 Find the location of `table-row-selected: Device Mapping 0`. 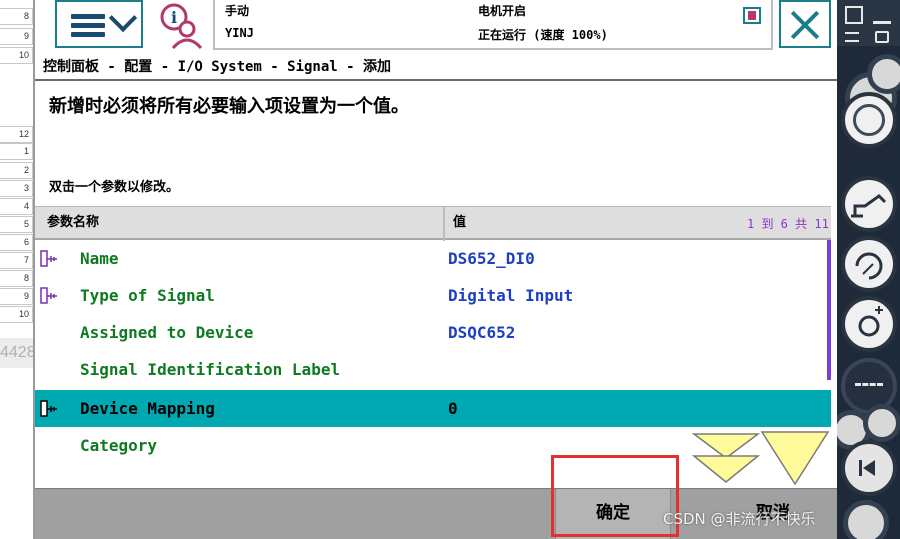

table-row-selected: Device Mapping 0 is located at coordinates (433, 408).